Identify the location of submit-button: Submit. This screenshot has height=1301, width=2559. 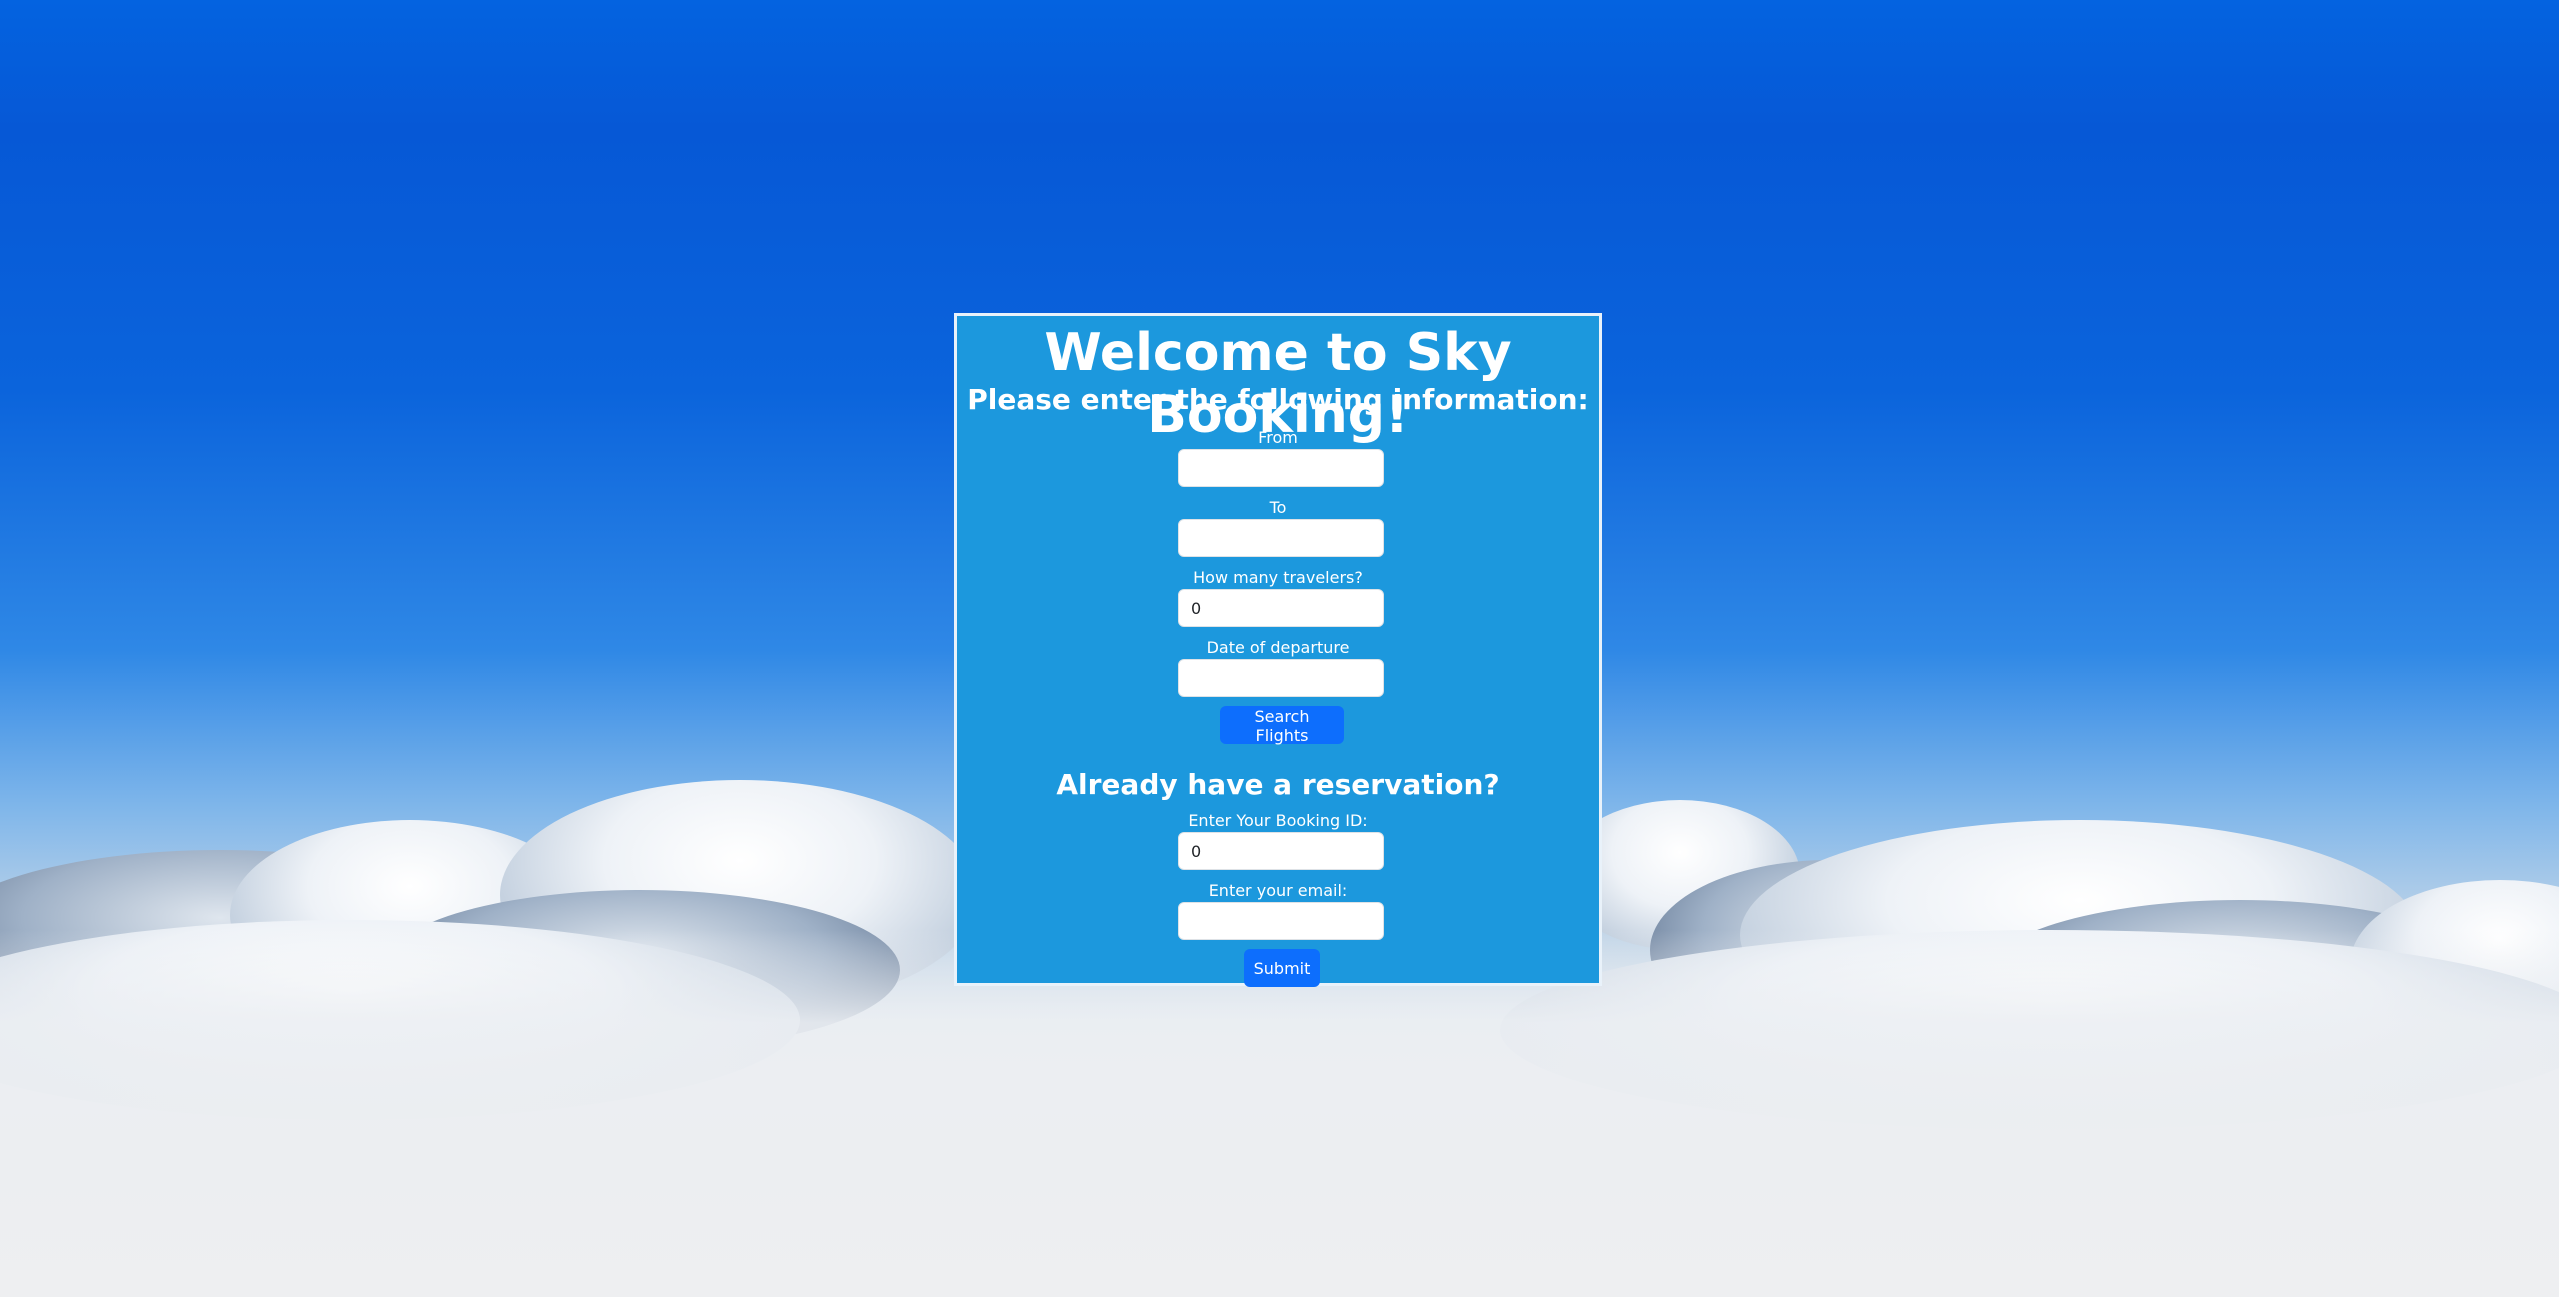
(1282, 968).